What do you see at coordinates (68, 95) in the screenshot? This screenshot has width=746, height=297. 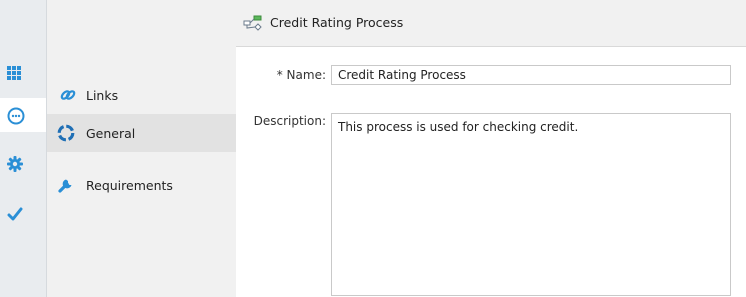 I see `links-icon` at bounding box center [68, 95].